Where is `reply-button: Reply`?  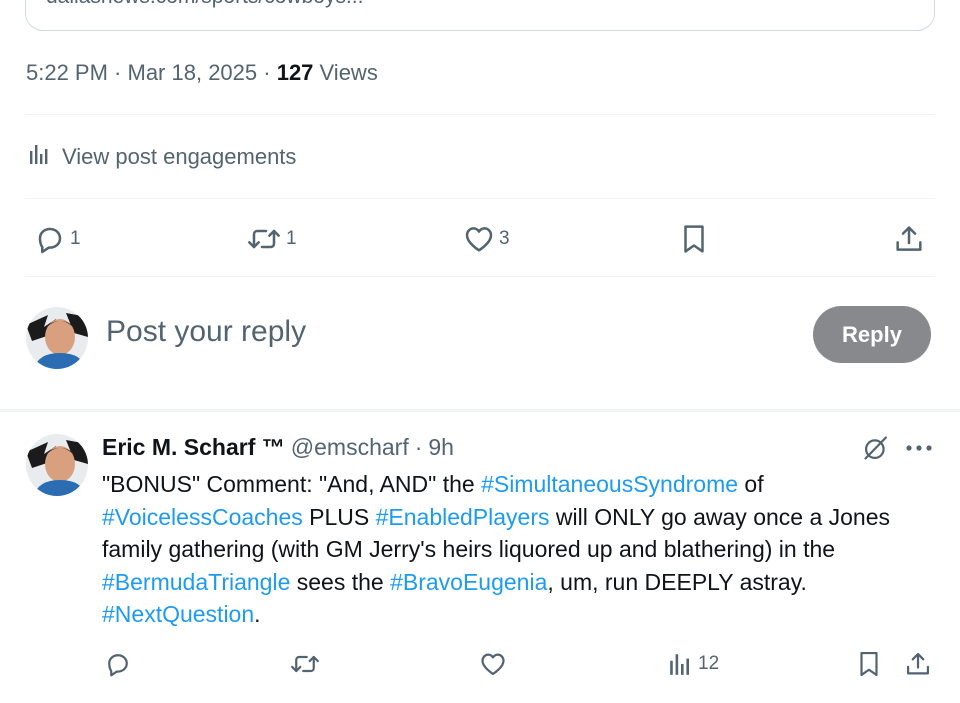 reply-button: Reply is located at coordinates (872, 334).